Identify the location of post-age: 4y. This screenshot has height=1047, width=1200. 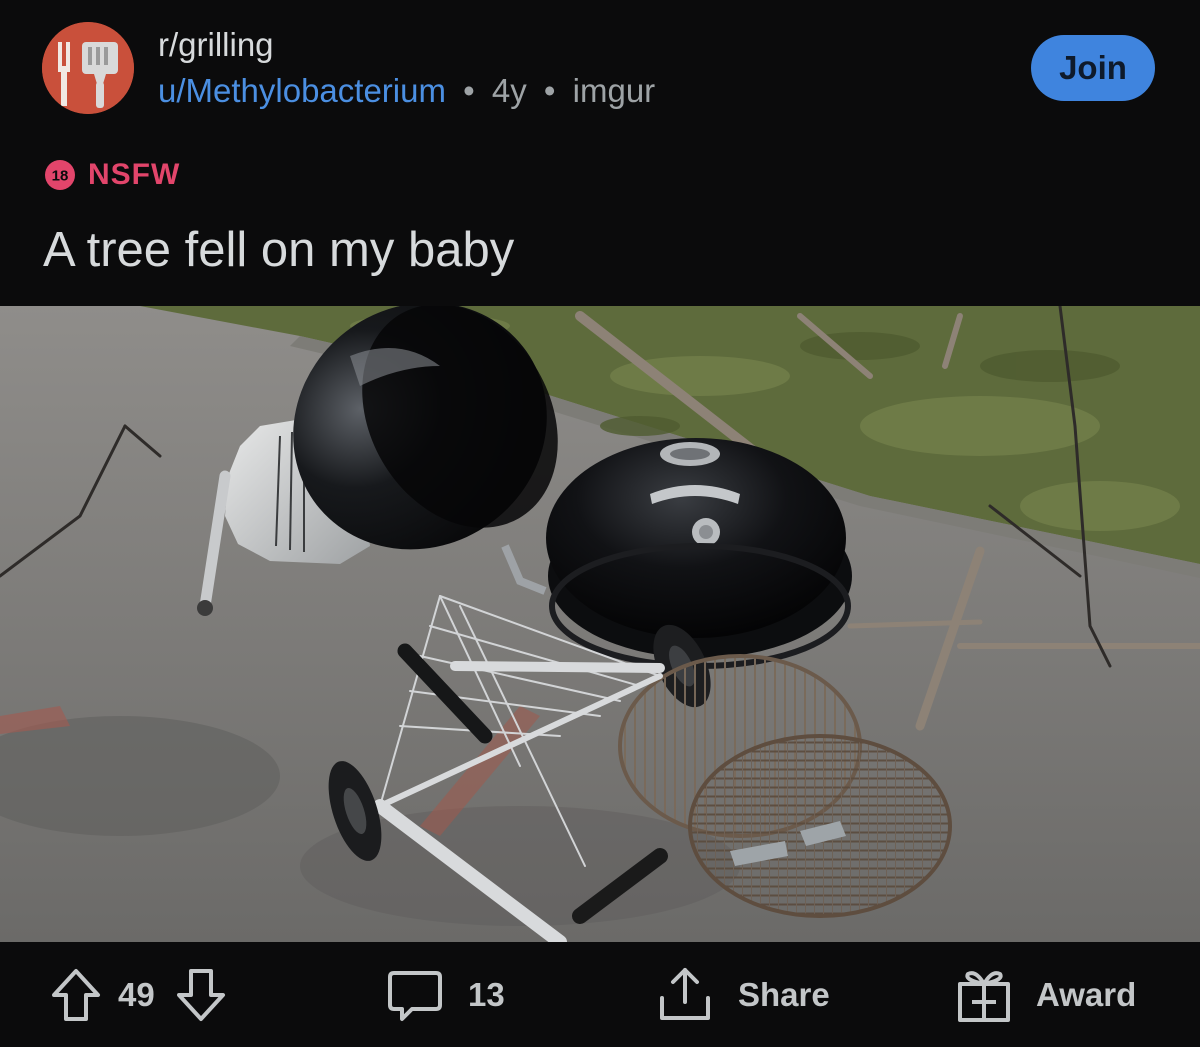
(509, 90).